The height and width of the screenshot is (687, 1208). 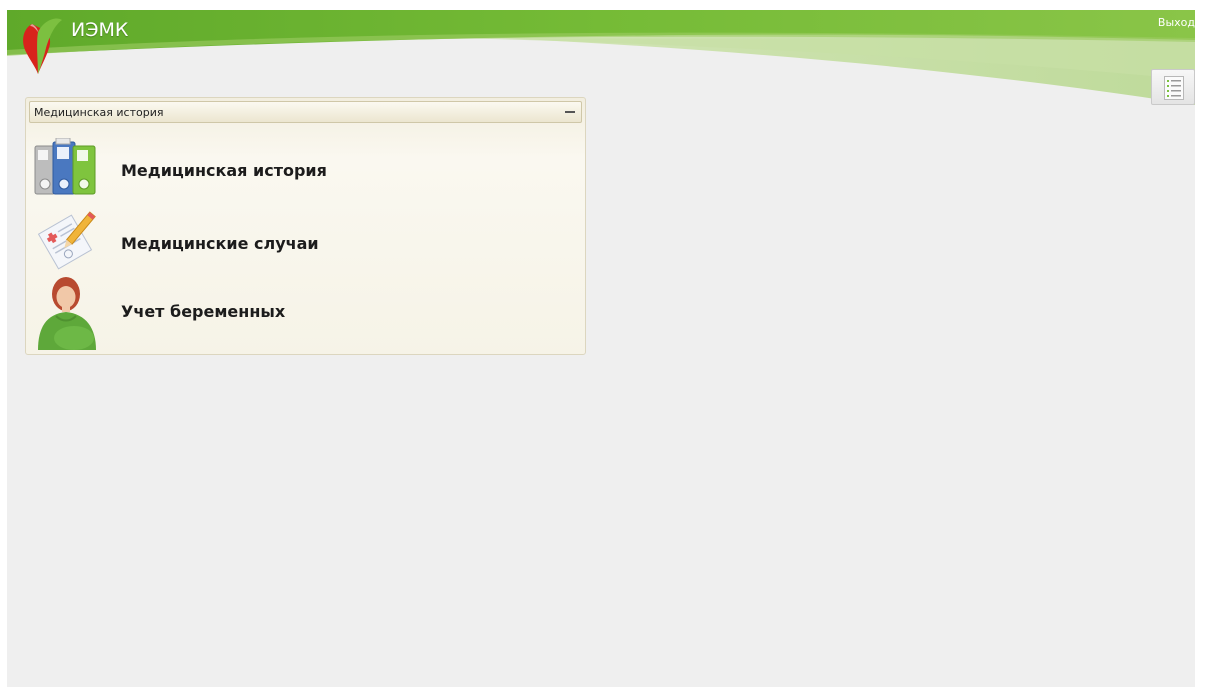 I want to click on app-title: ИЭМК, so click(x=100, y=30).